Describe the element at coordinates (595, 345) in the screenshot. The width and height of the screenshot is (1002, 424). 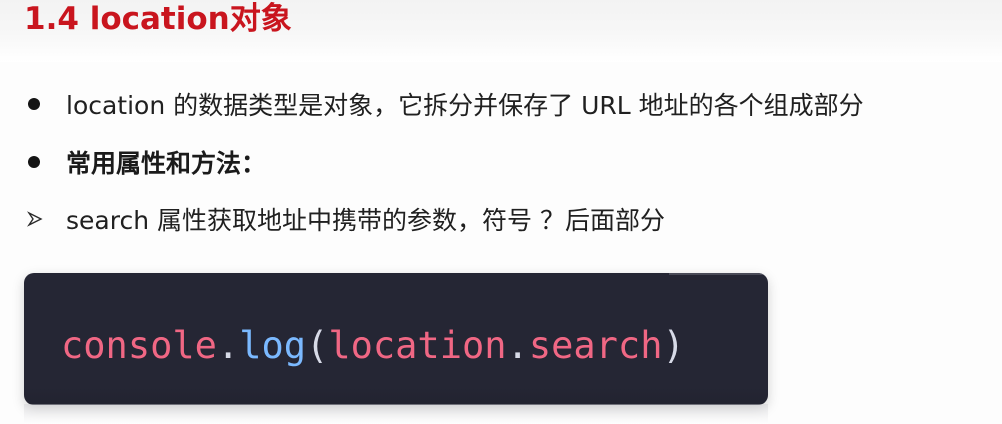
I see `code-token-search: search` at that location.